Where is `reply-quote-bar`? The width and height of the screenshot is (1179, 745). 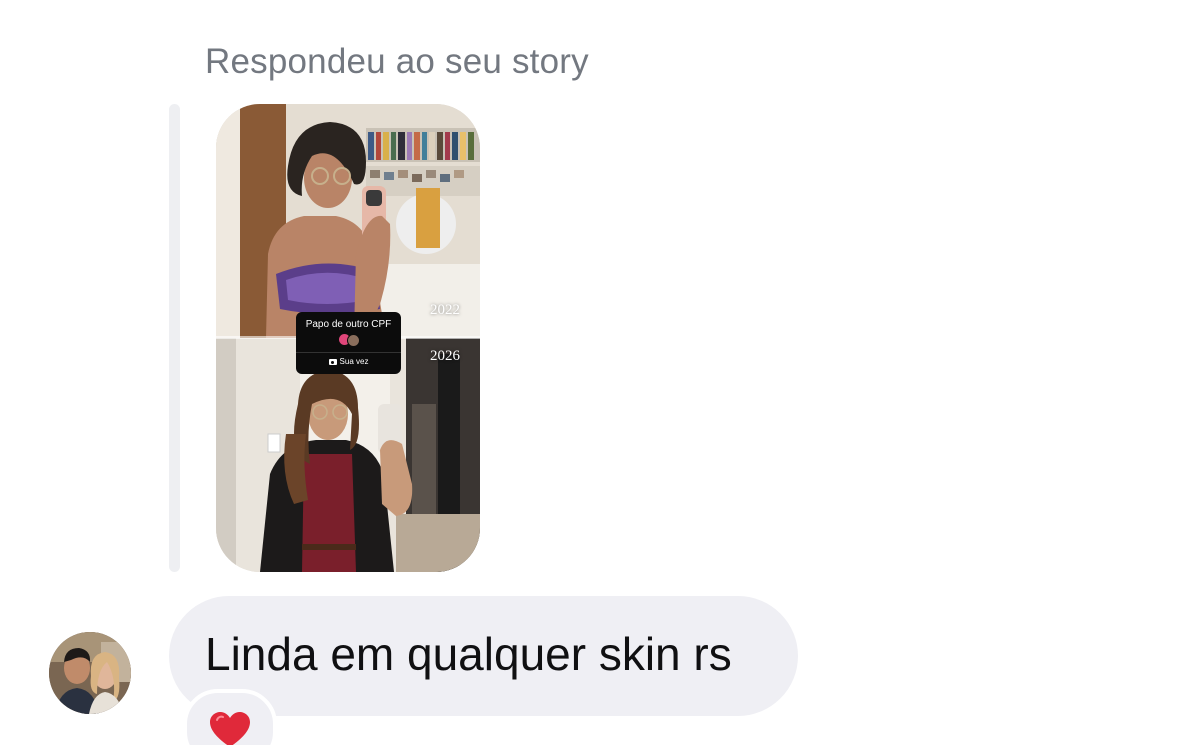
reply-quote-bar is located at coordinates (174, 338).